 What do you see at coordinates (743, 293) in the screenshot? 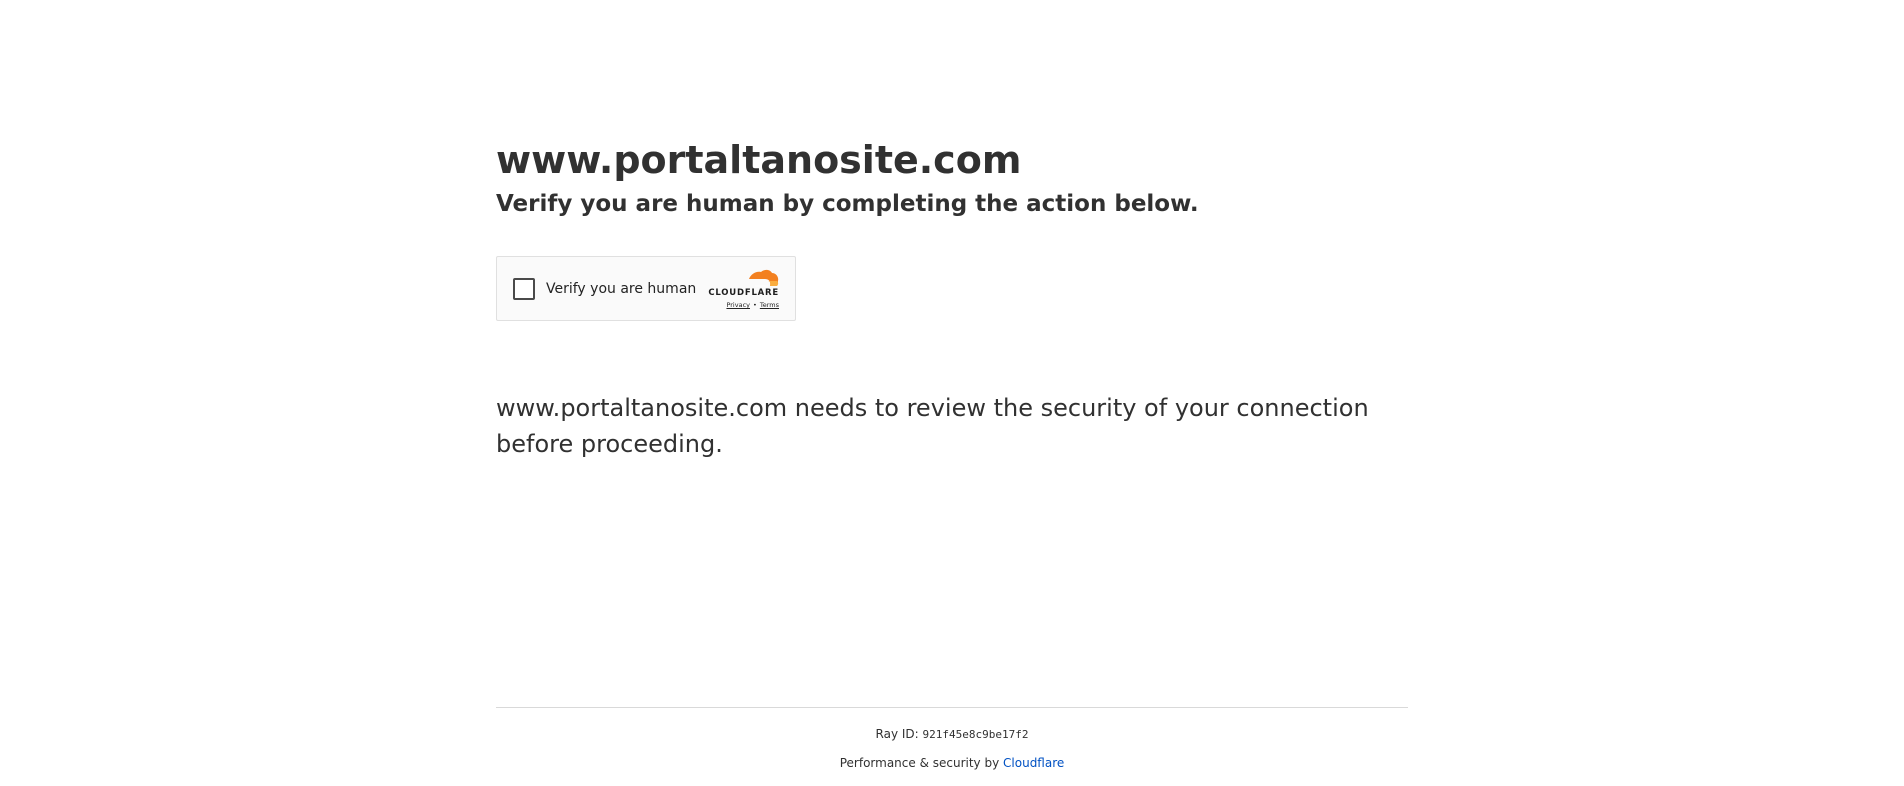
I see `cloudflare-wordmark: CLOUDFLARE` at bounding box center [743, 293].